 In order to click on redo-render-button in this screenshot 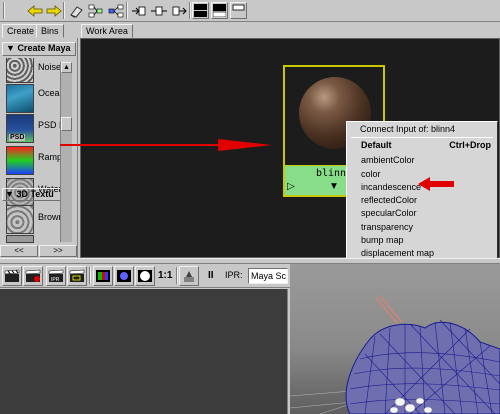, I will do `click(33, 276)`.